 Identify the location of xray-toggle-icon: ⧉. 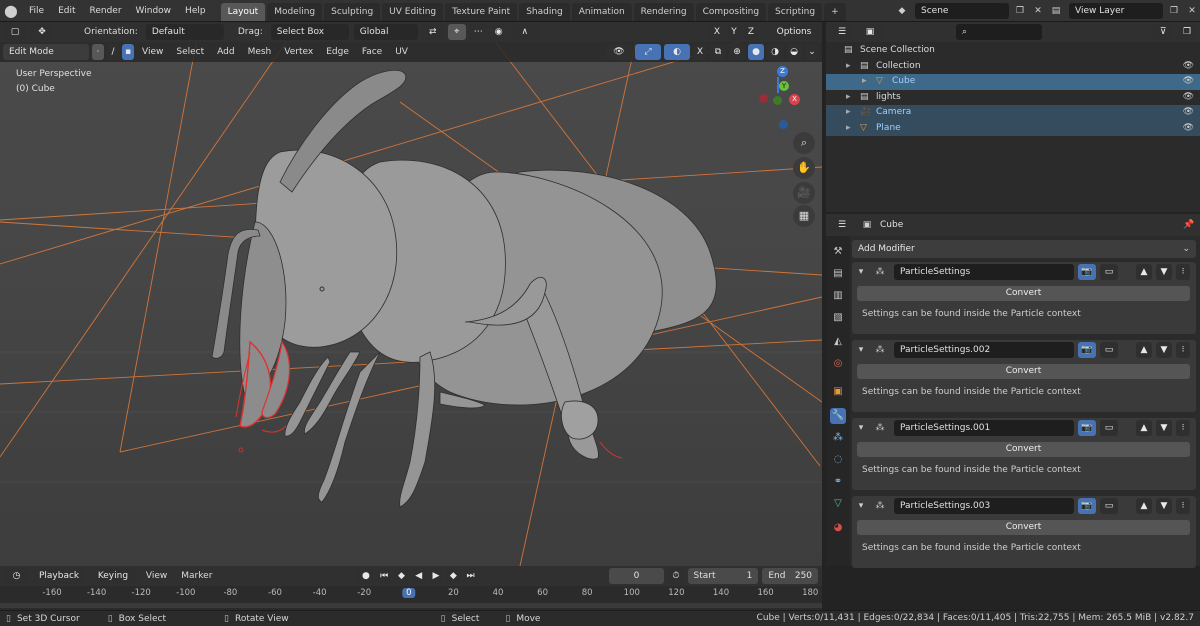
(718, 52).